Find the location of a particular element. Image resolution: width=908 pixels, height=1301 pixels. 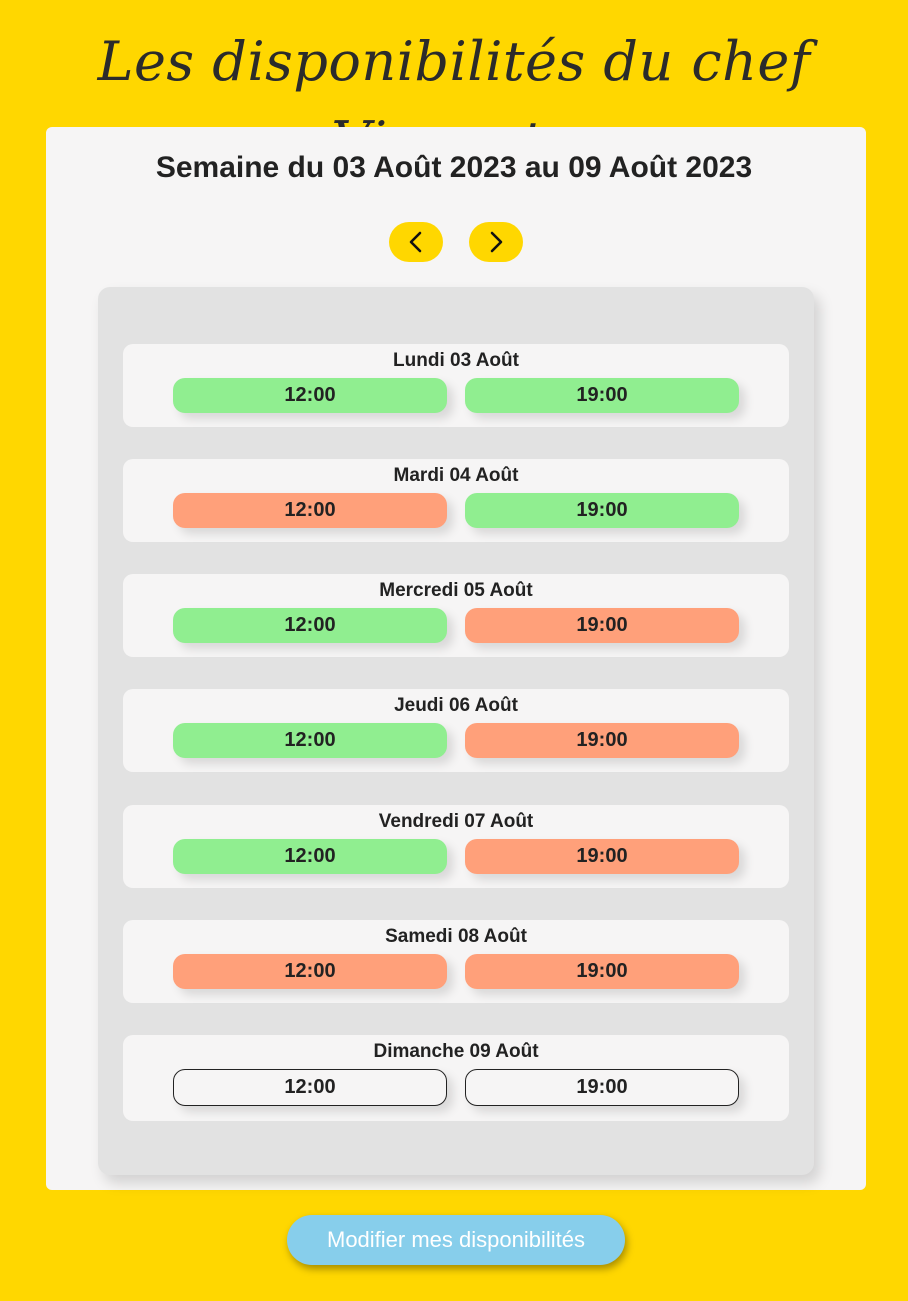

day-row-tuesday: Mardi 04 Août 12:00 19:00 is located at coordinates (456, 500).